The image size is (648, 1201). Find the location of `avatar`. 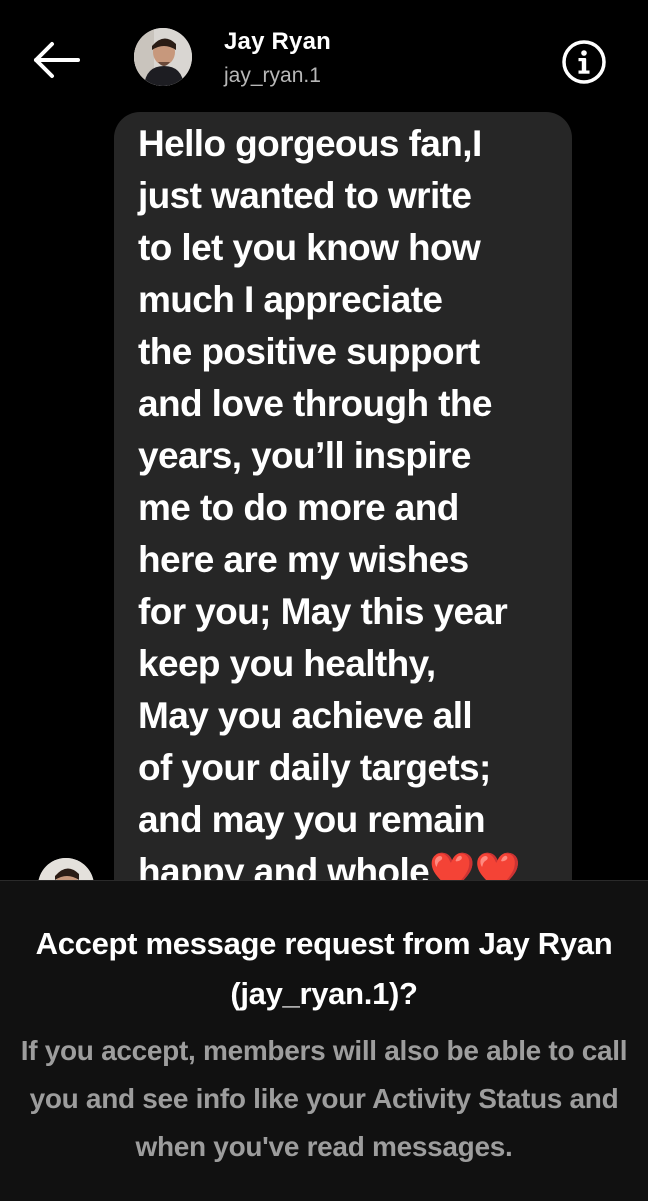

avatar is located at coordinates (163, 57).